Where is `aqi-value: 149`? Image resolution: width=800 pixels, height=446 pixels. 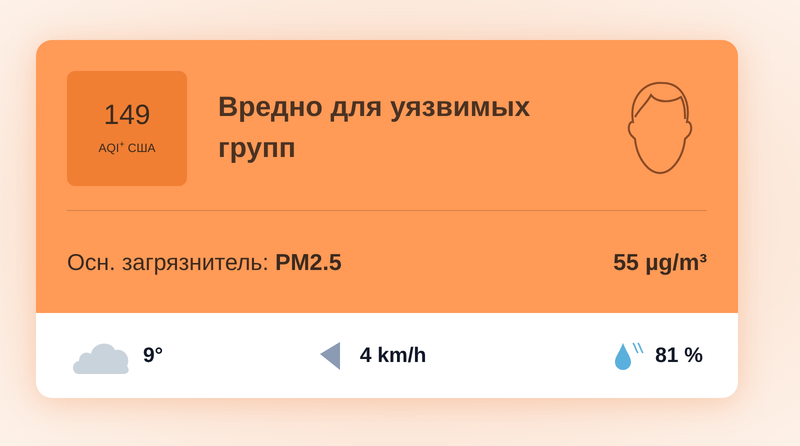
aqi-value: 149 is located at coordinates (127, 114).